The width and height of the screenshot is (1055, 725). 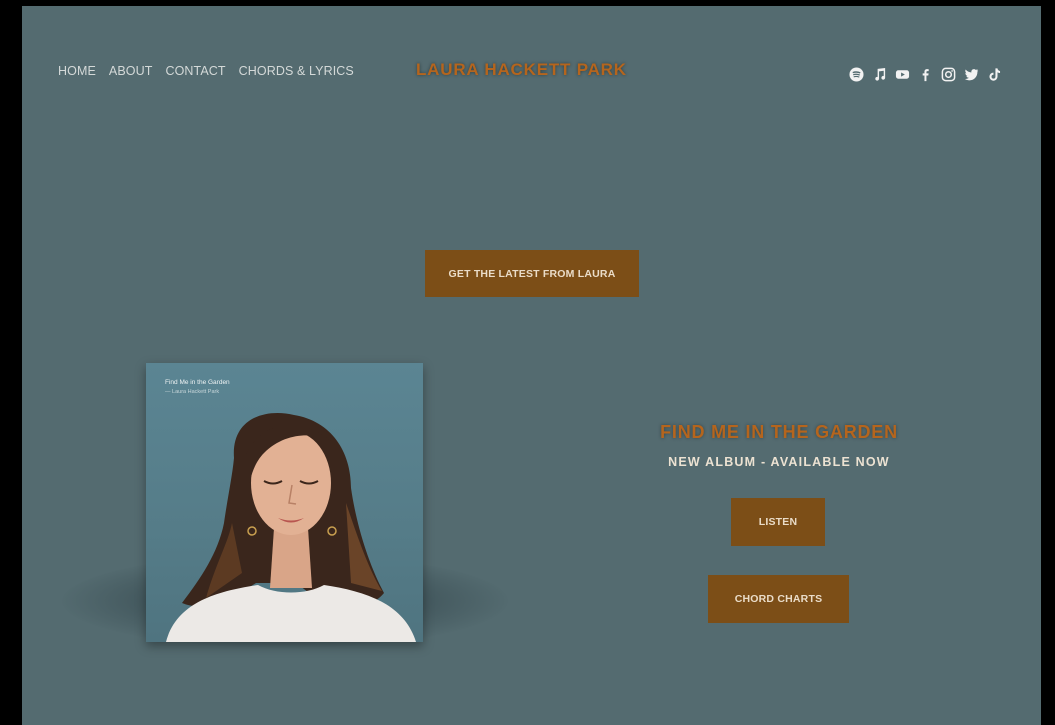 What do you see at coordinates (195, 71) in the screenshot?
I see `nav-contact: CONTACT` at bounding box center [195, 71].